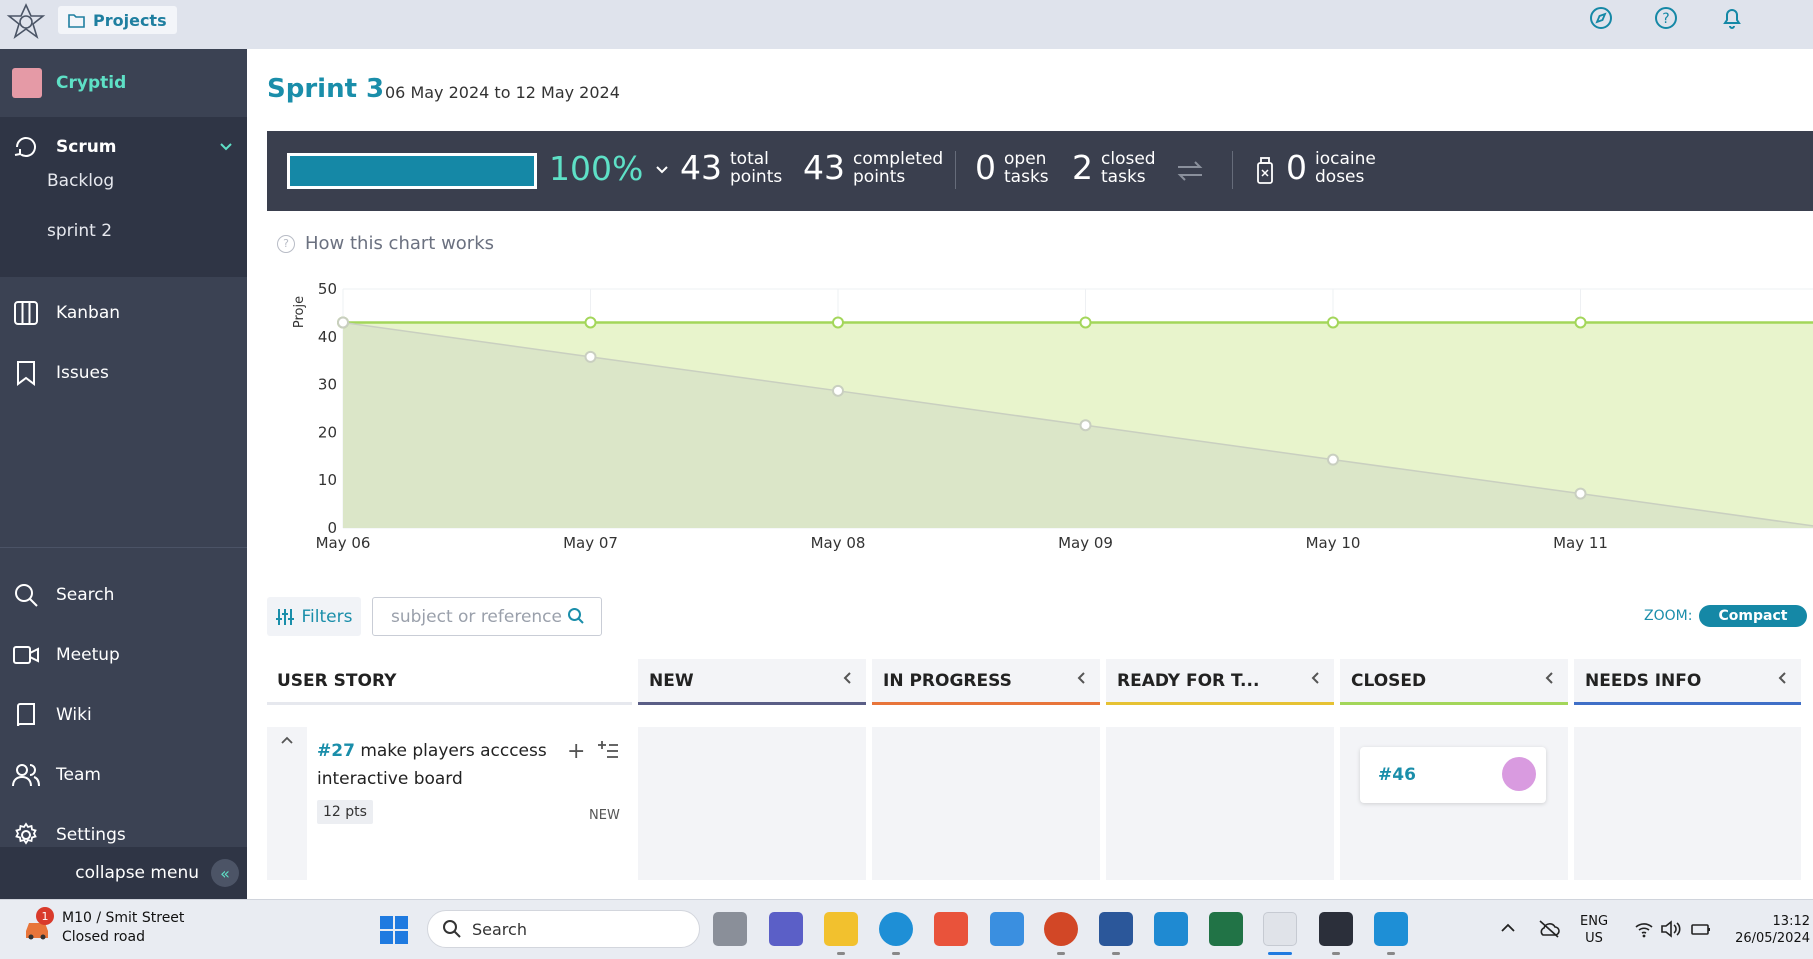 The image size is (1813, 959). What do you see at coordinates (1226, 929) in the screenshot?
I see `excel-icon` at bounding box center [1226, 929].